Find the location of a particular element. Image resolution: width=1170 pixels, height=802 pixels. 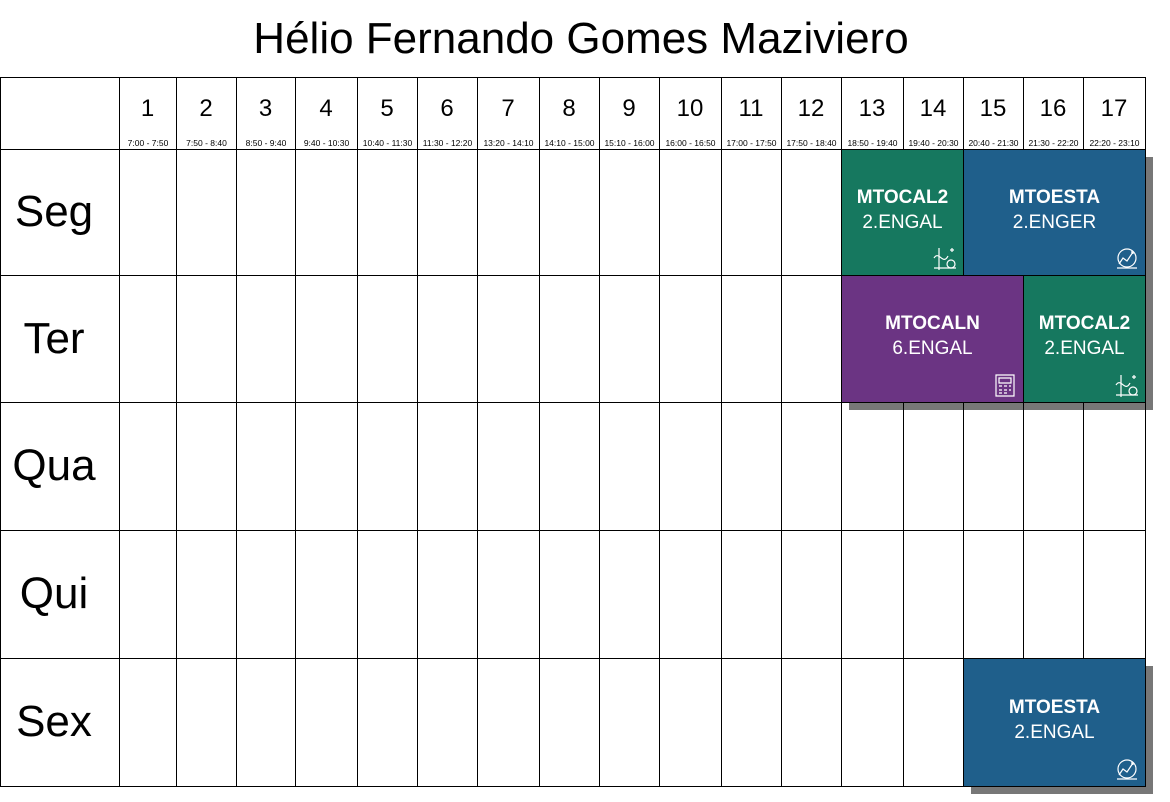

period-time: 17:50 - 18:40 is located at coordinates (811, 143).